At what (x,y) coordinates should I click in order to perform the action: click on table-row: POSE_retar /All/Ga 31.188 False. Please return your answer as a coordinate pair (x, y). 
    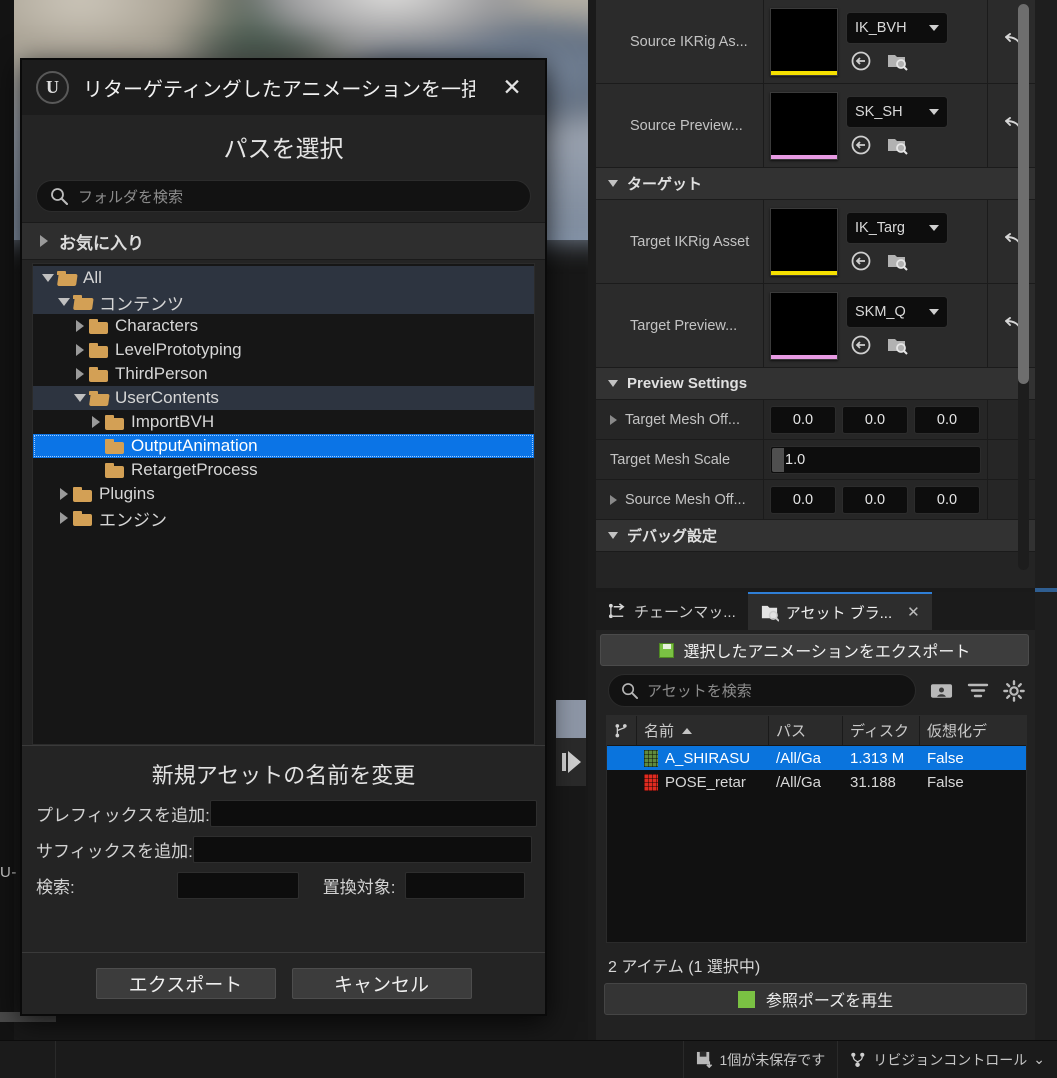
    Looking at the image, I should click on (816, 782).